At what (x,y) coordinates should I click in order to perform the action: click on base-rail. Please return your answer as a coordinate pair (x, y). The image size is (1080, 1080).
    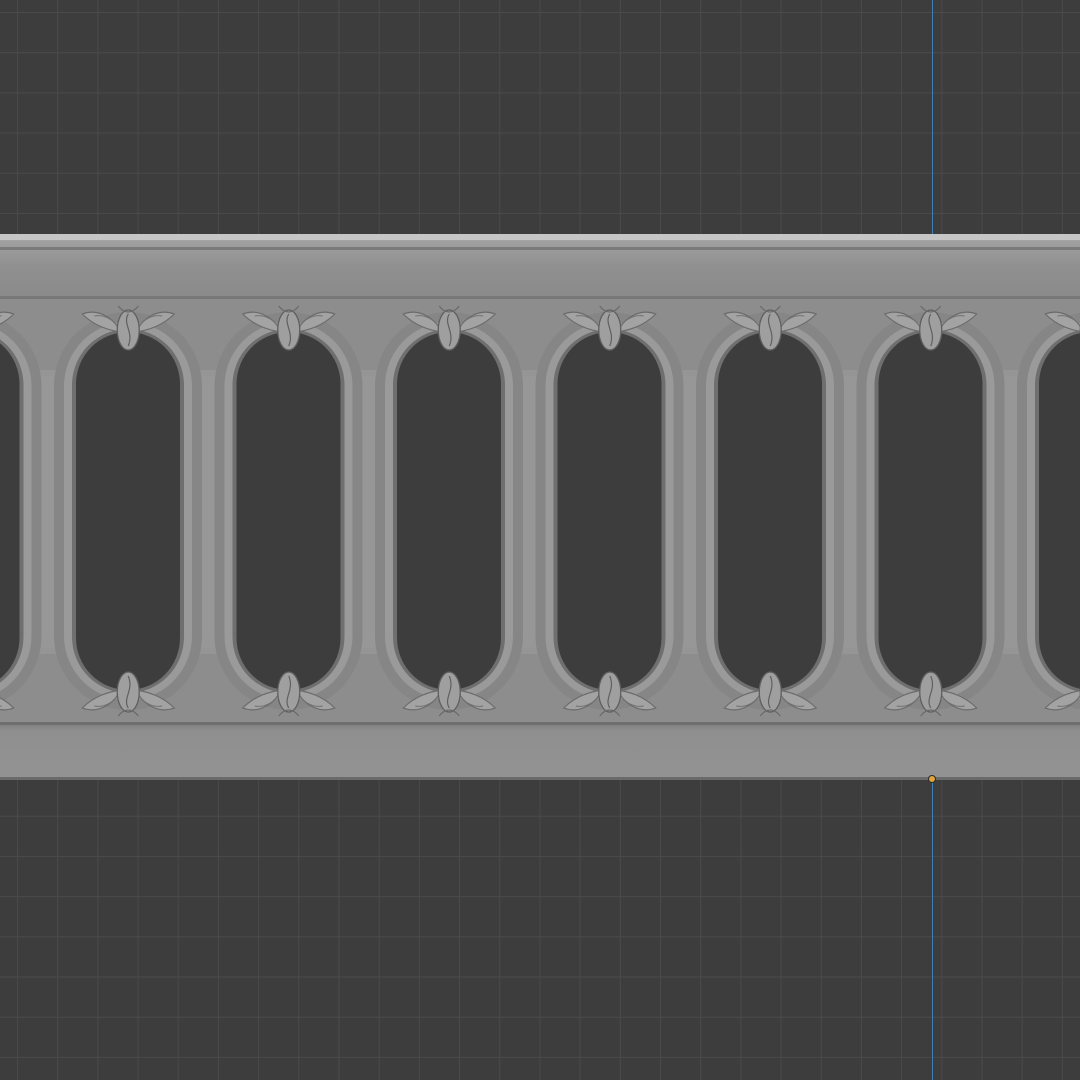
    Looking at the image, I should click on (540, 751).